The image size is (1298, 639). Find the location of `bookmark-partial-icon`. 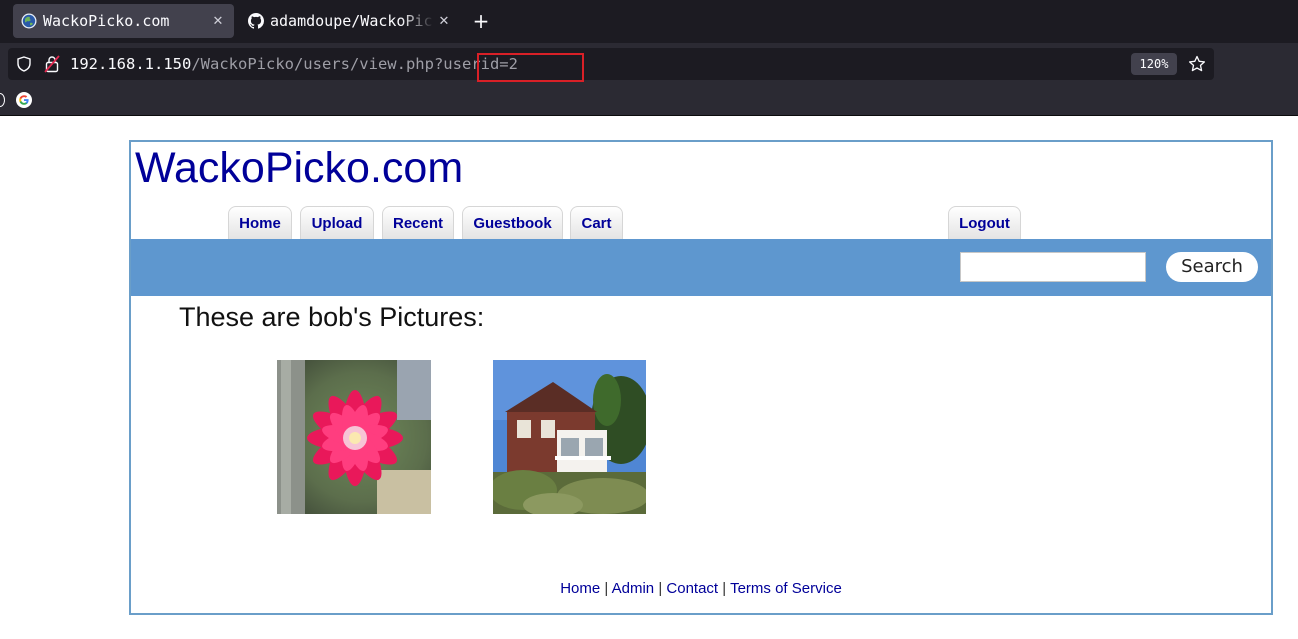

bookmark-partial-icon is located at coordinates (2, 100).